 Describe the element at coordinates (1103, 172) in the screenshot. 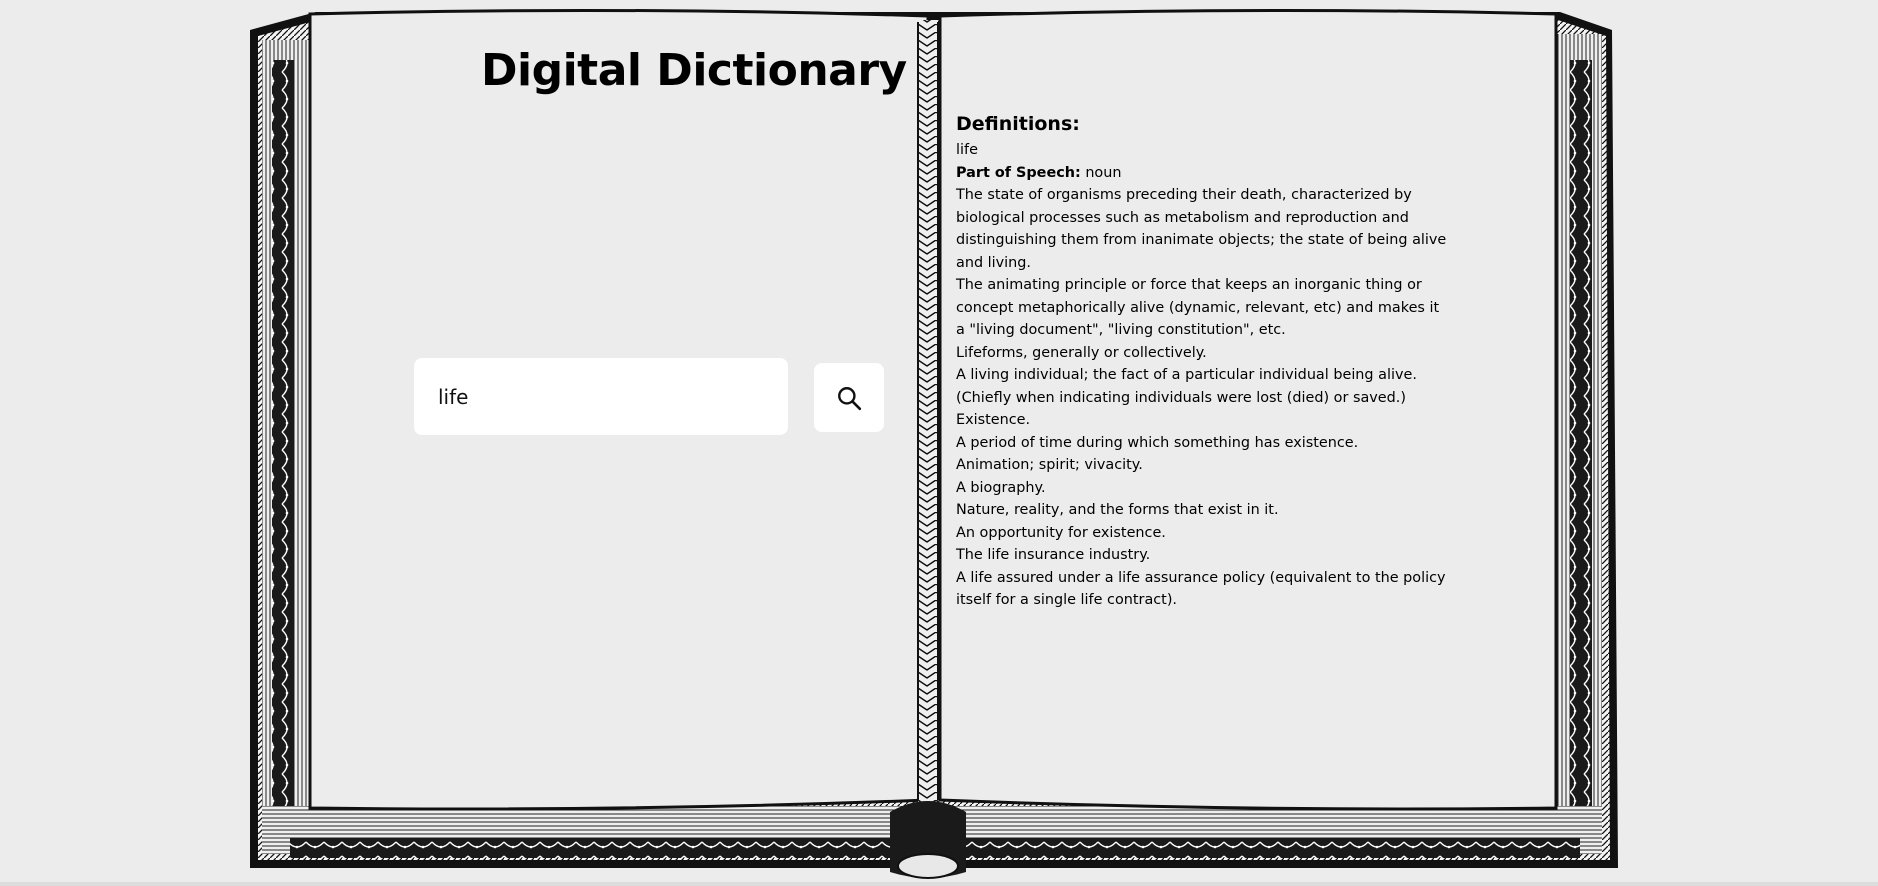

I see `part-of-speech-value: noun` at that location.